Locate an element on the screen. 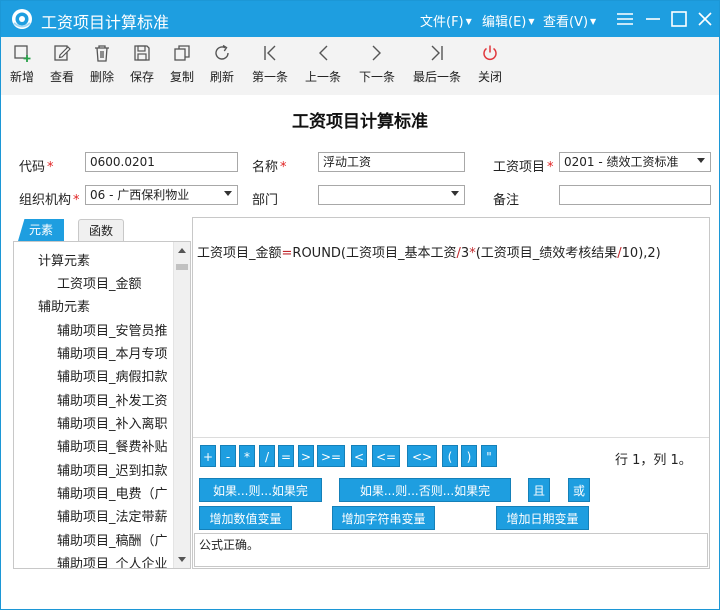 The width and height of the screenshot is (720, 610). app-logo-icon is located at coordinates (22, 19).